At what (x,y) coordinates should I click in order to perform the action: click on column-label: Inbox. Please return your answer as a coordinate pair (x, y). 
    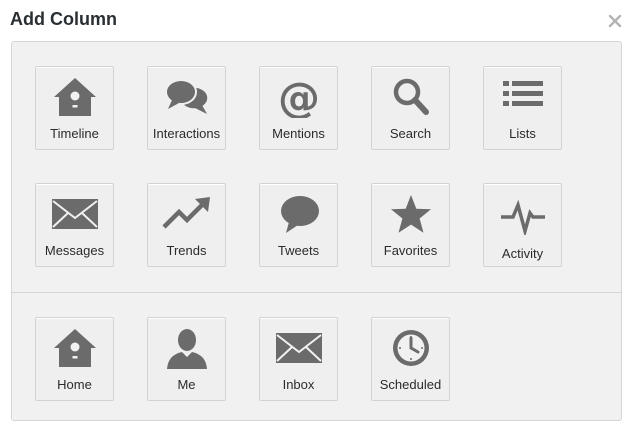
    Looking at the image, I should click on (298, 384).